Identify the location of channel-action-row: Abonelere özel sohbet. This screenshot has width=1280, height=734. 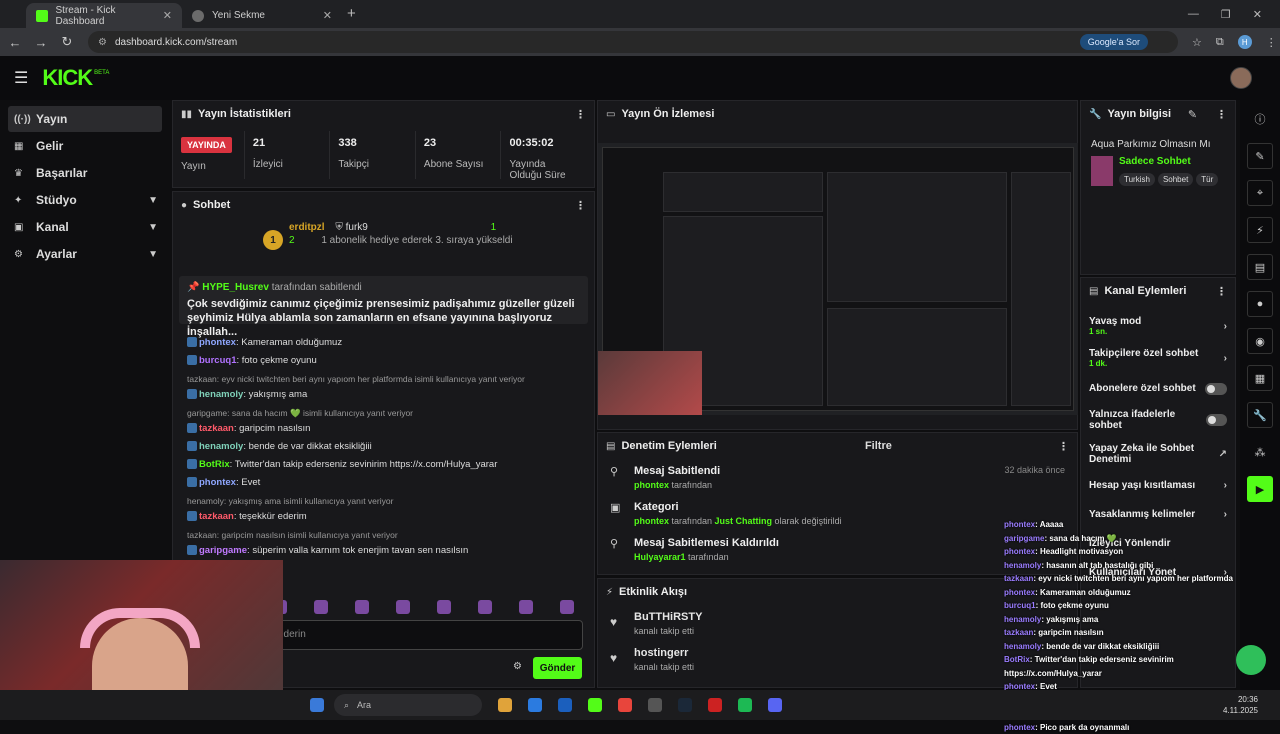
(1158, 388).